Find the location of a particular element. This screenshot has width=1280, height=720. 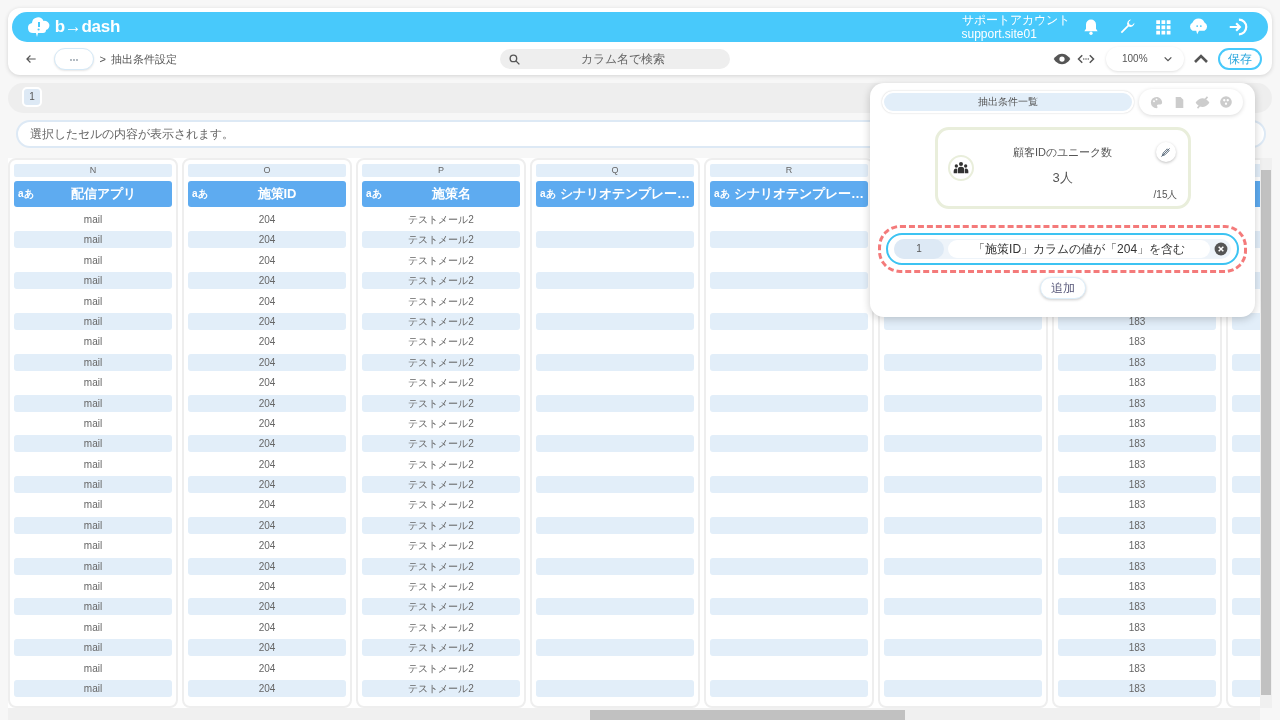

column-letter: P is located at coordinates (441, 170).